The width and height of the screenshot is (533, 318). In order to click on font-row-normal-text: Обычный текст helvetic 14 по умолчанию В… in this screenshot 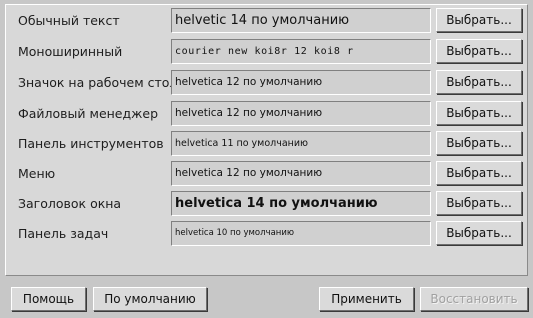, I will do `click(267, 21)`.